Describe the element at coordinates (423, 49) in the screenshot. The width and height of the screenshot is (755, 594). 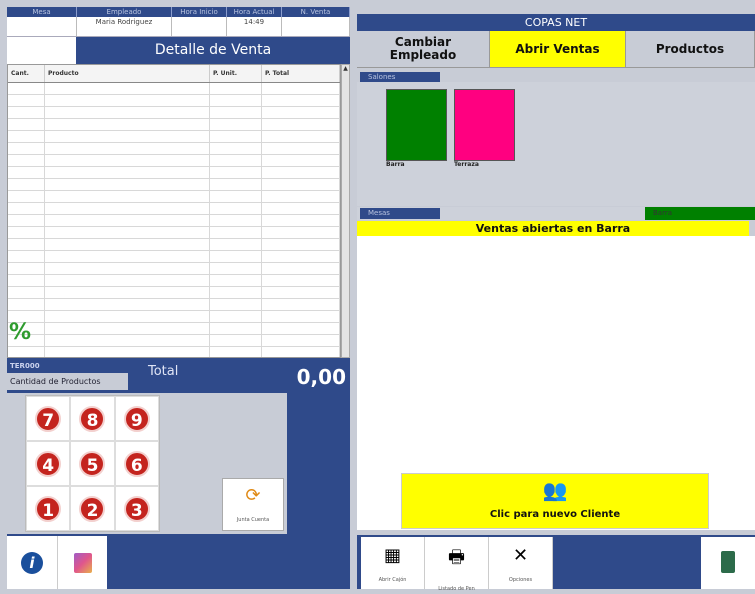
I see `tab-cambiar-empleado: Cambiar Empleado` at that location.